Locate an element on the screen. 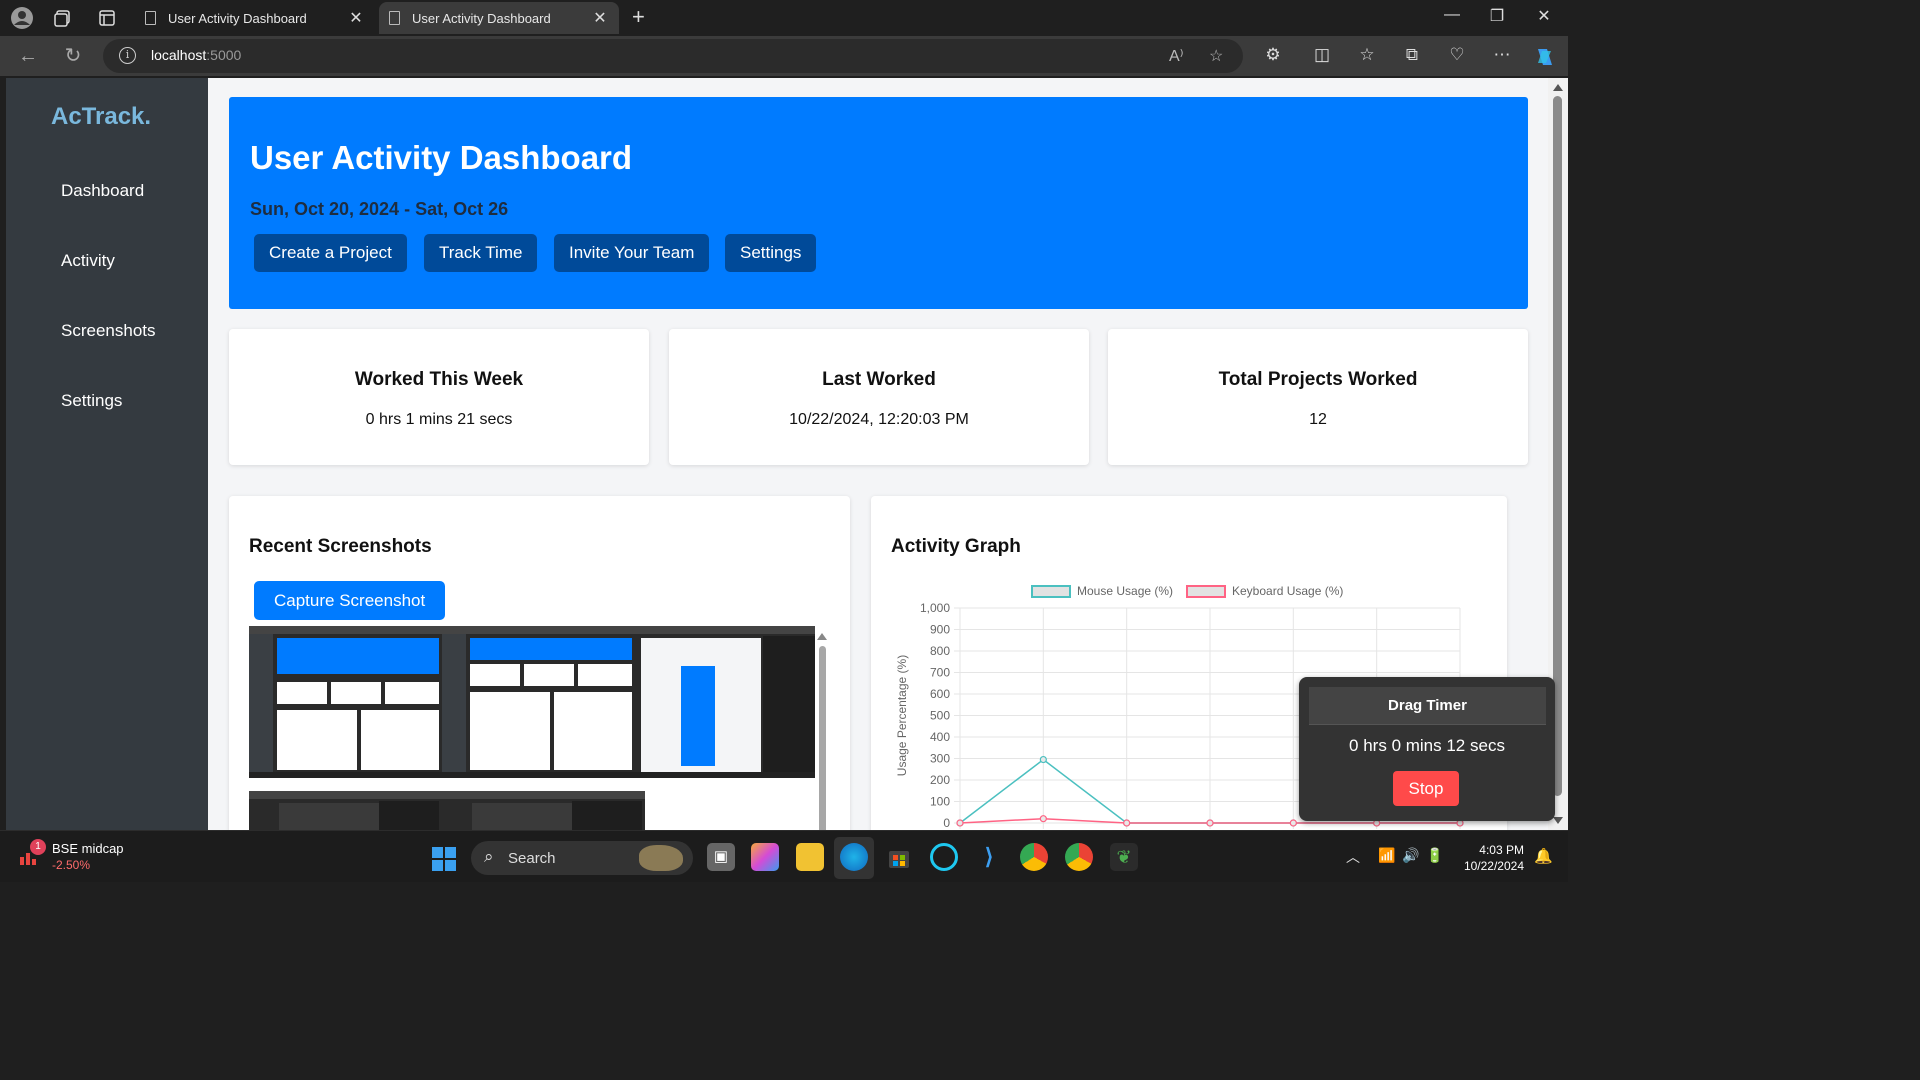 The height and width of the screenshot is (1080, 1920). gallery-scrollbar is located at coordinates (822, 730).